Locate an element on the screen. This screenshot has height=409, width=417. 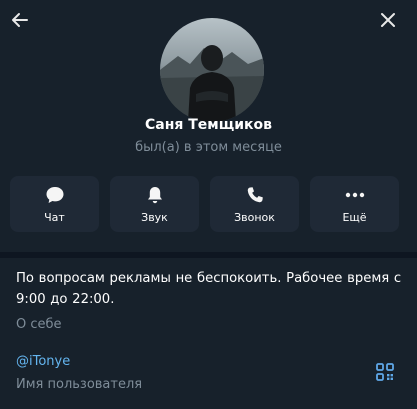
phone-icon is located at coordinates (254, 195).